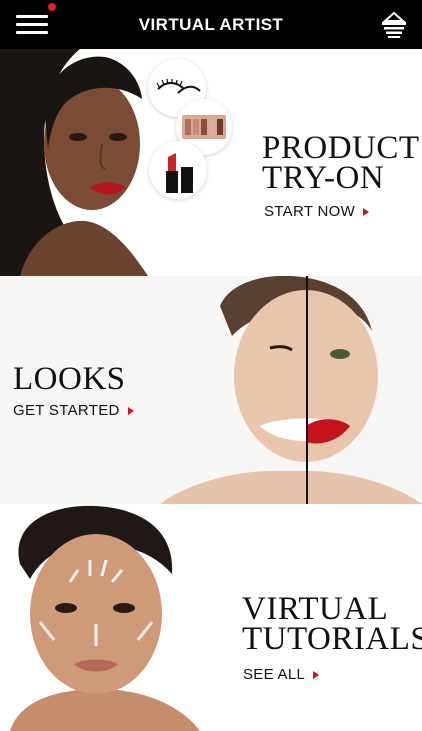 This screenshot has height=731, width=422. What do you see at coordinates (66, 410) in the screenshot?
I see `cta-label: GET STARTED` at bounding box center [66, 410].